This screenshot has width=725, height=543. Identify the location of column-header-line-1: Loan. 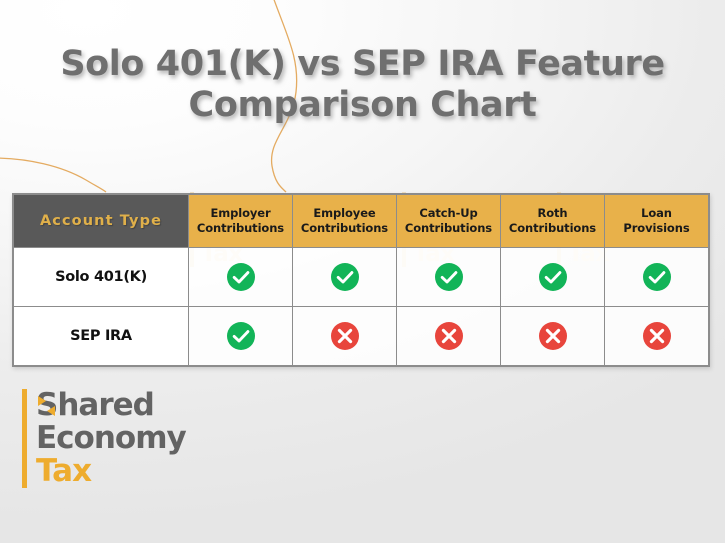
(656, 213).